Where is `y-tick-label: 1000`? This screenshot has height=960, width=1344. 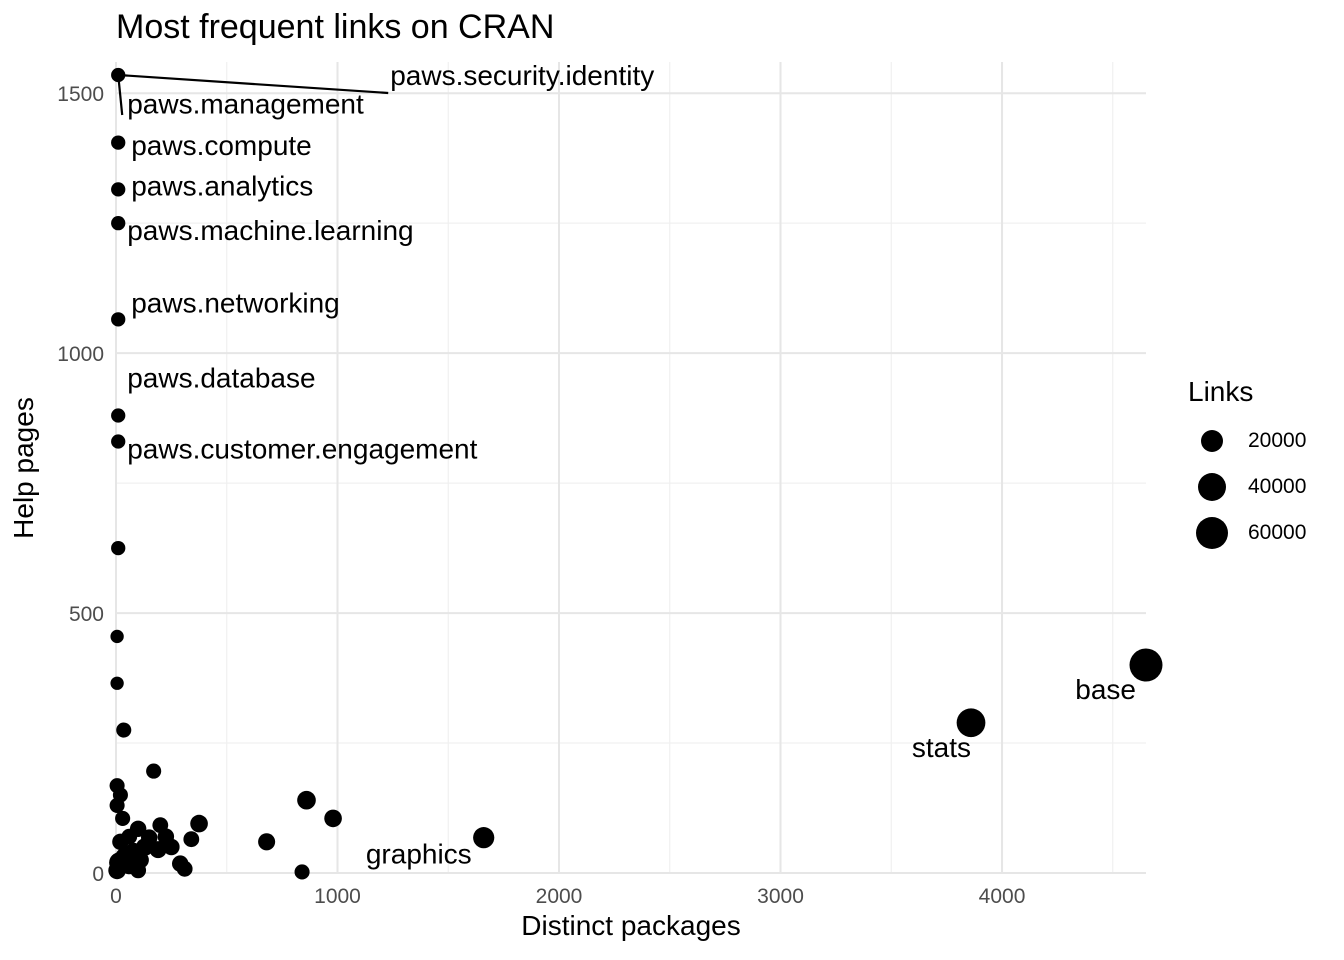
y-tick-label: 1000 is located at coordinates (80, 354).